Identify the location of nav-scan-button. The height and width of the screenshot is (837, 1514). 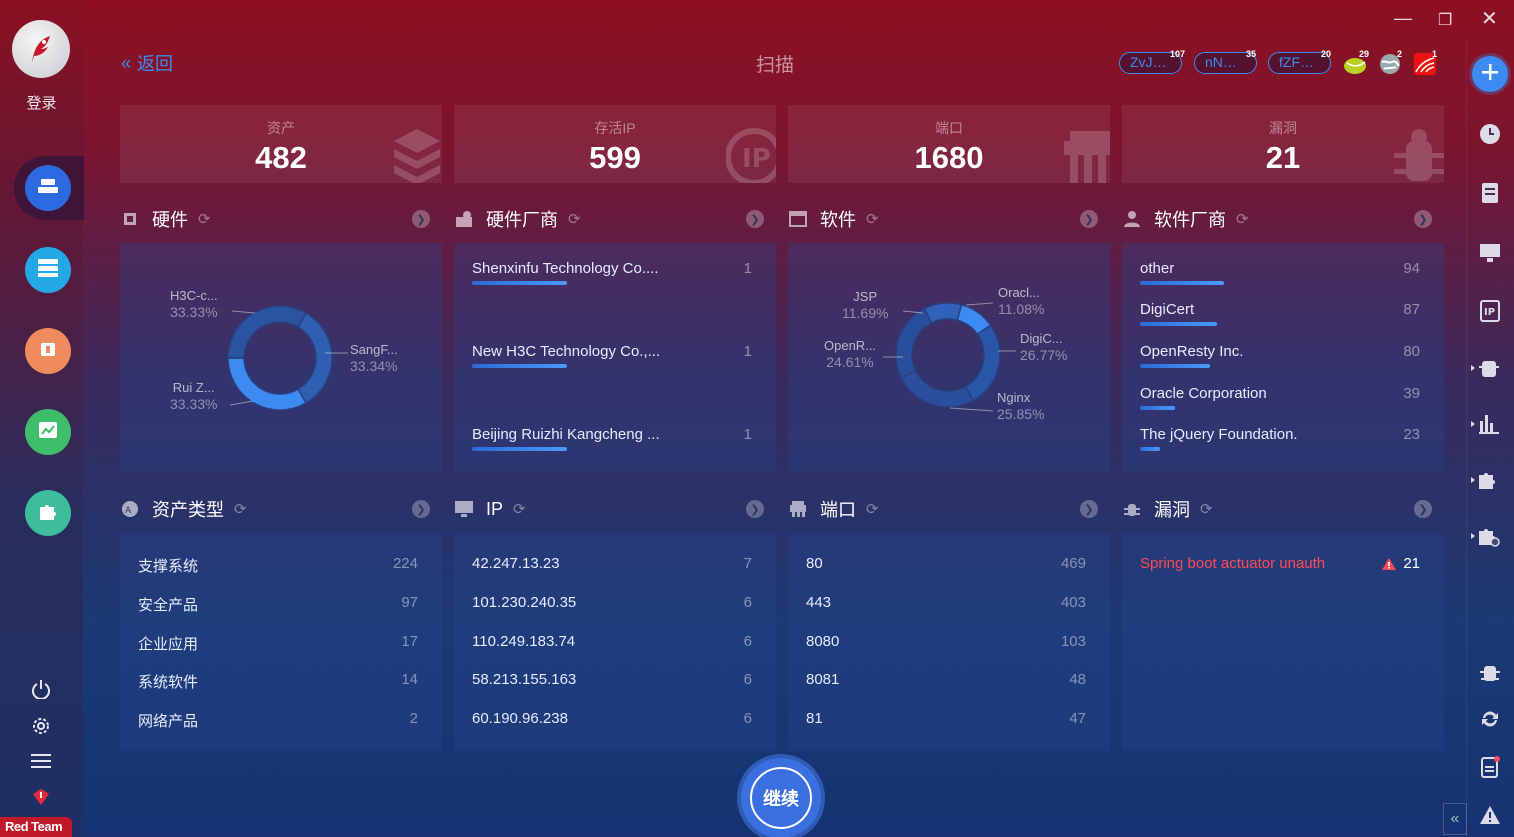
(48, 188).